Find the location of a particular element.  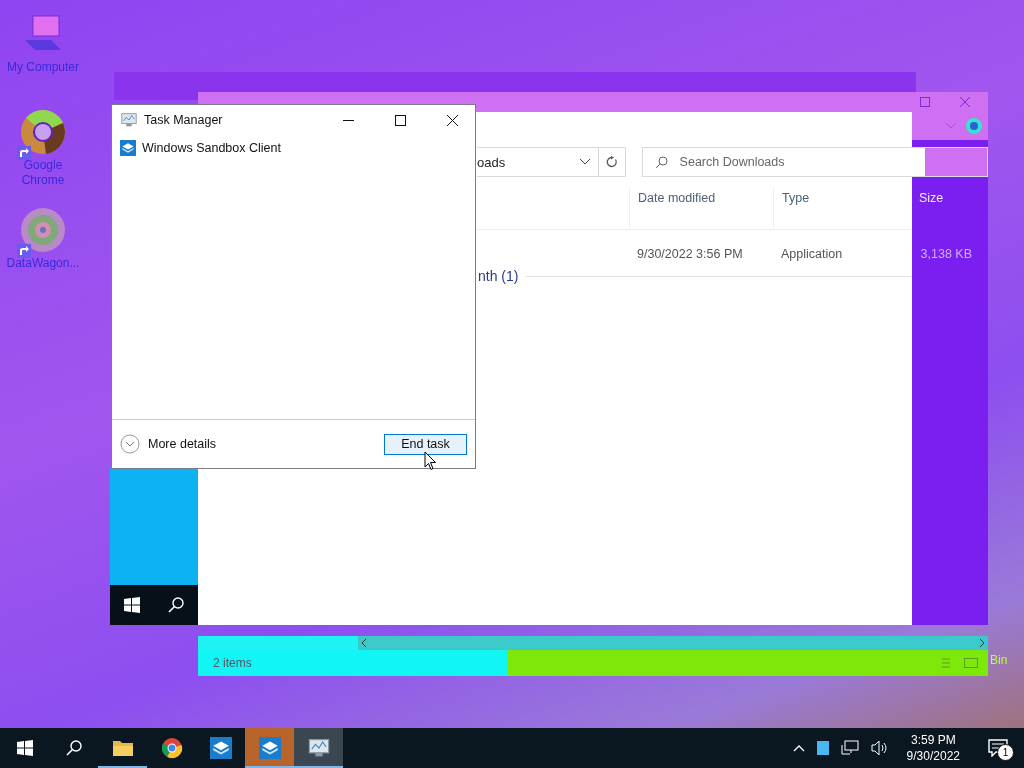

chevron-up-icon is located at coordinates (798, 748).